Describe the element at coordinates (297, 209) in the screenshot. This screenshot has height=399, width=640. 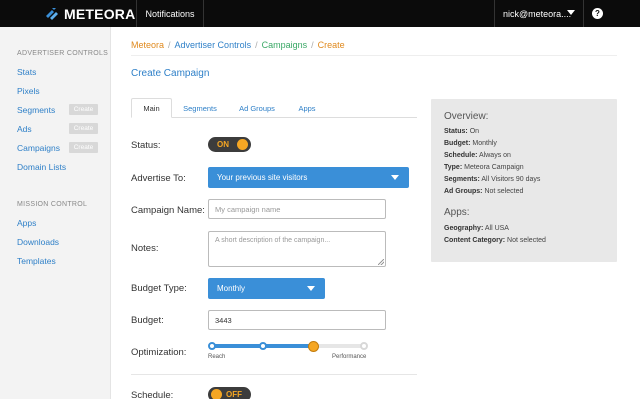
I see `campaign-name-input` at that location.